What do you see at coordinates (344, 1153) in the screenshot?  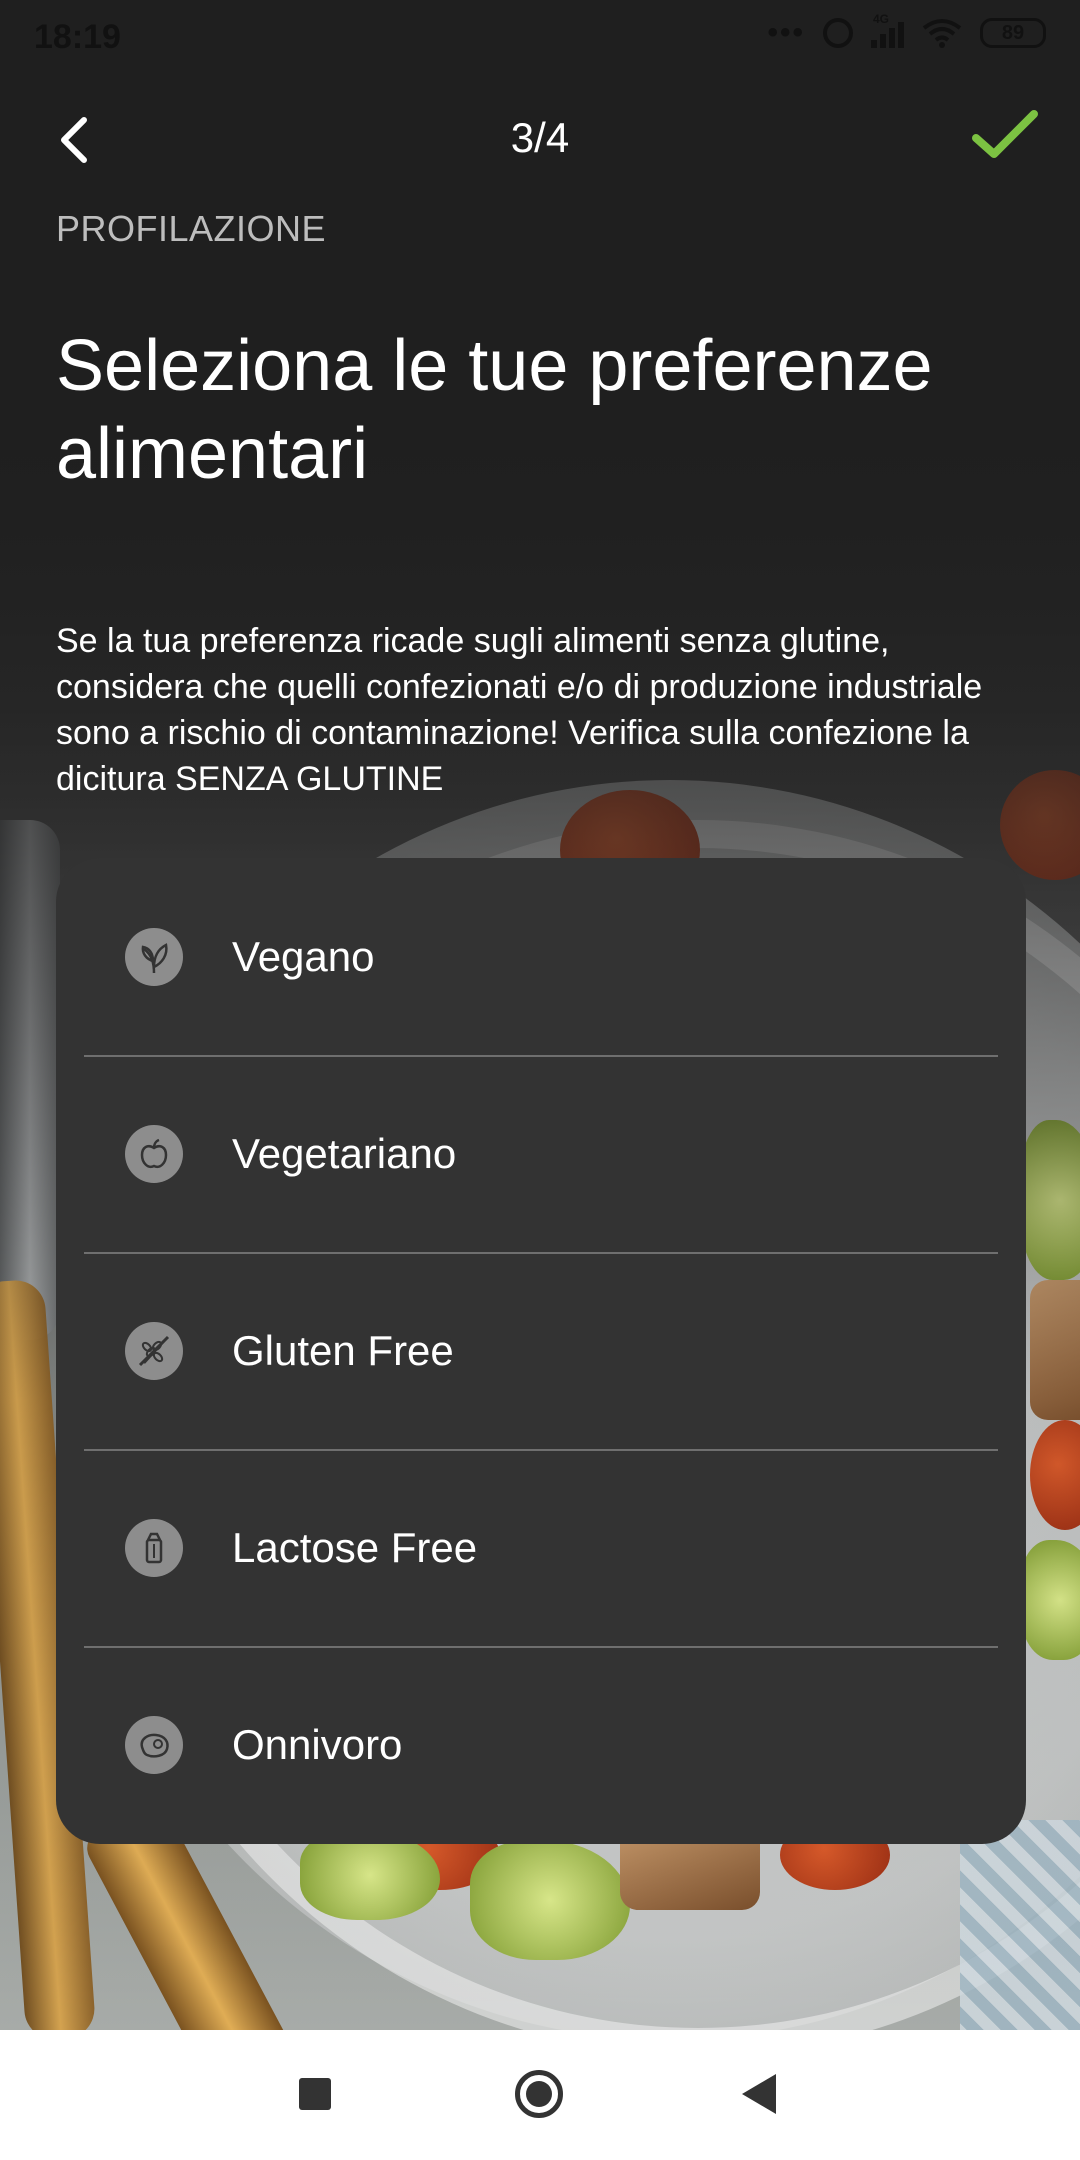 I see `option-label: Vegetariano` at bounding box center [344, 1153].